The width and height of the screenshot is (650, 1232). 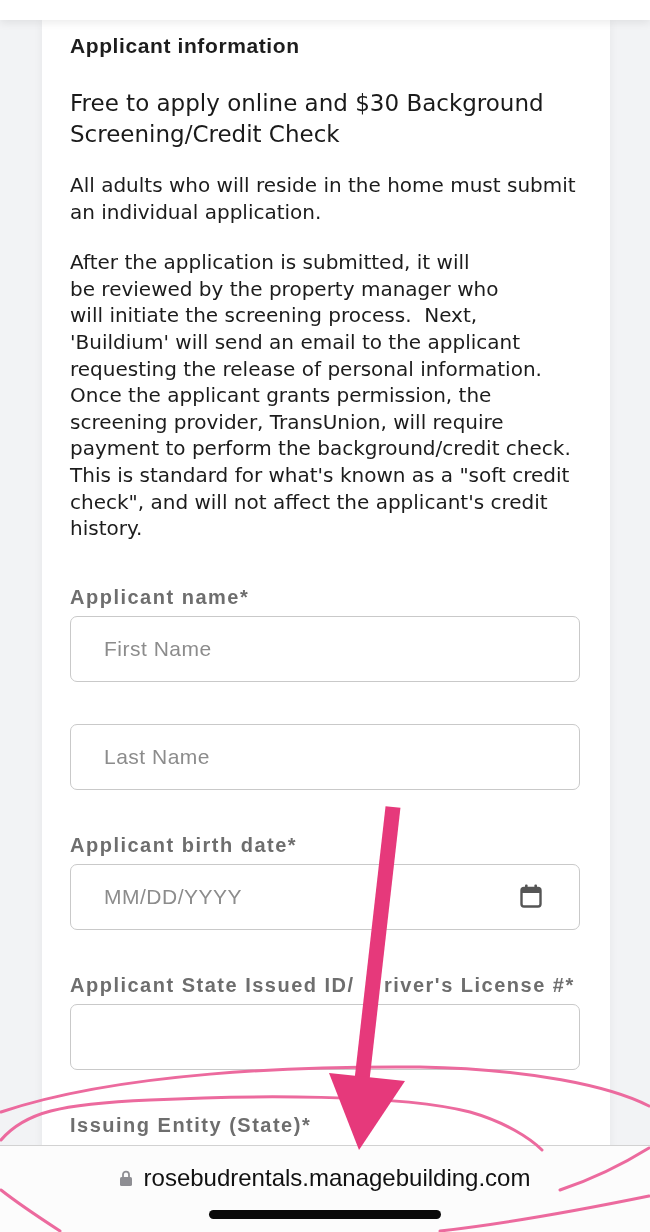 I want to click on fee-heading: Free to apply online and $30 Background Screening/Credit Check, so click(x=307, y=119).